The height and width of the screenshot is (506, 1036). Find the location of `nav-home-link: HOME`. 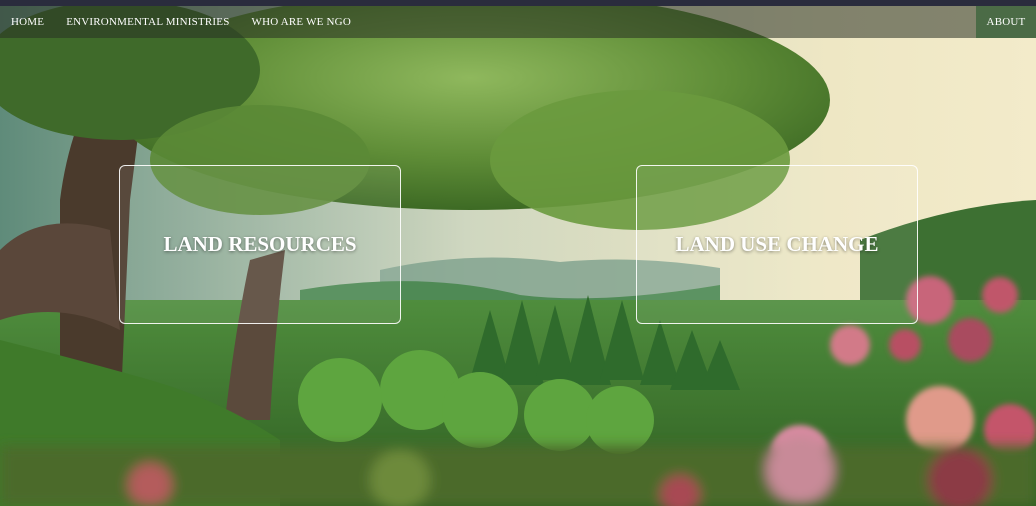

nav-home-link: HOME is located at coordinates (27, 22).